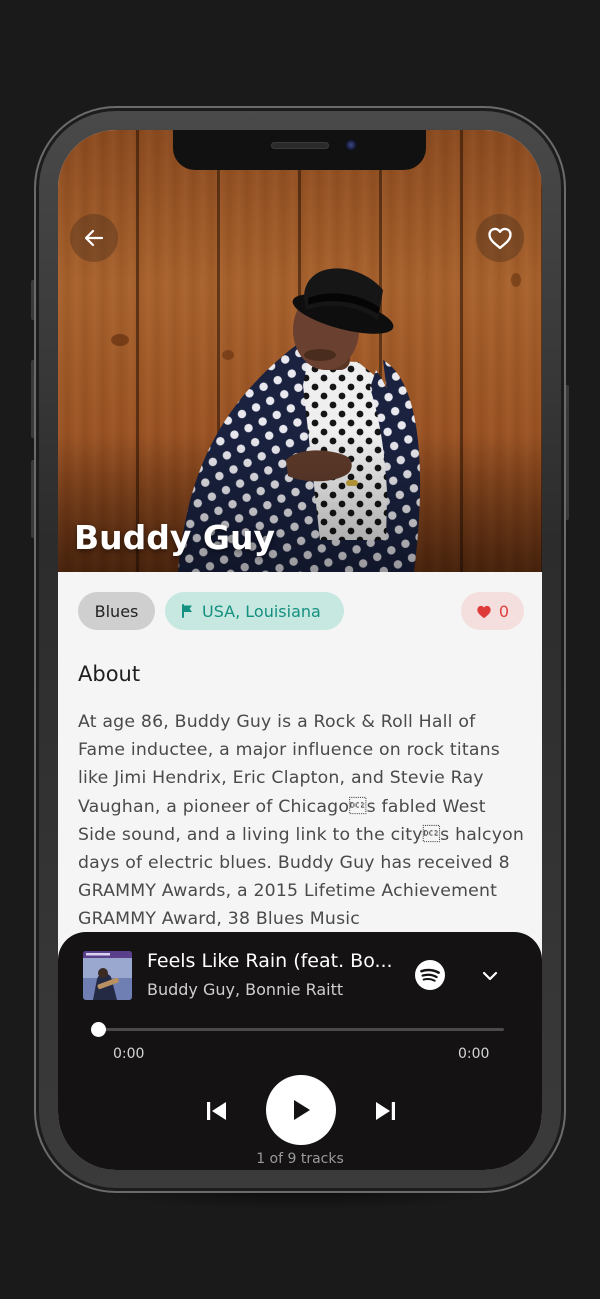 Image resolution: width=600 pixels, height=1299 pixels. What do you see at coordinates (98, 1029) in the screenshot?
I see `progress-thumb` at bounding box center [98, 1029].